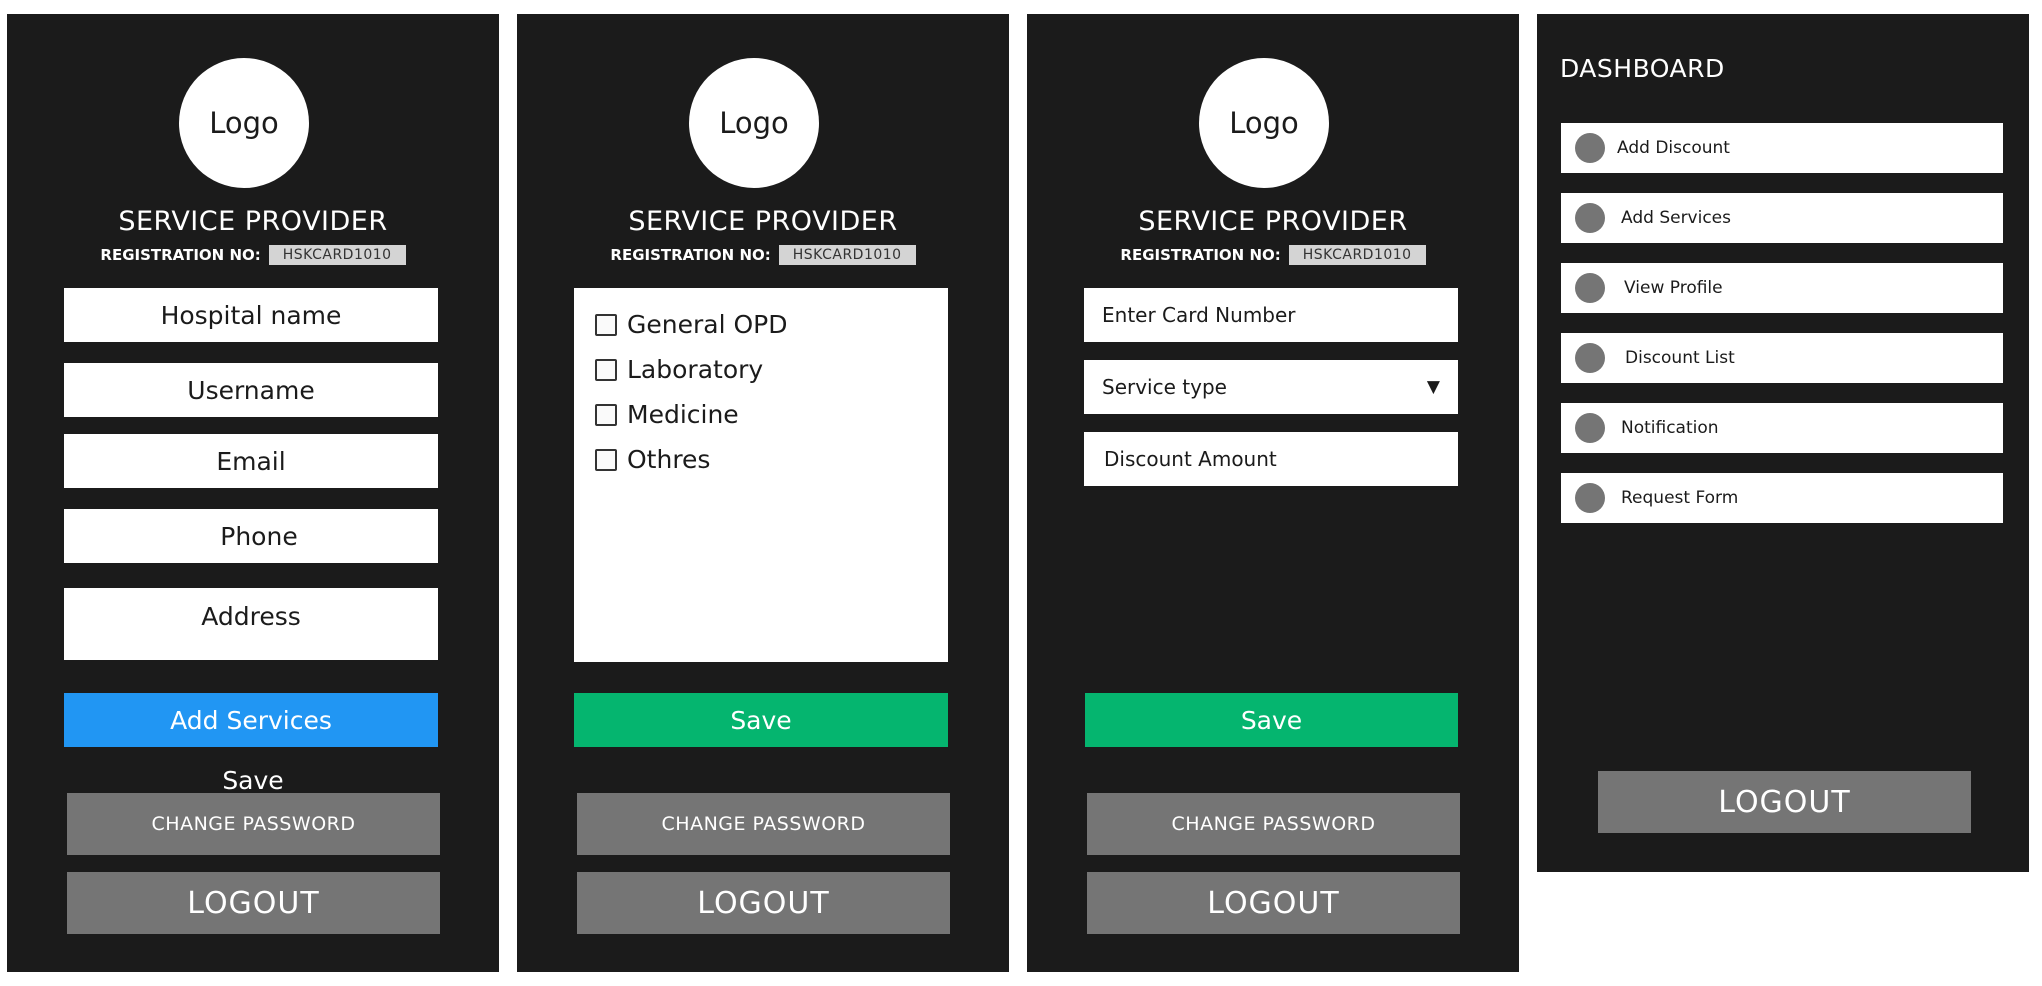  What do you see at coordinates (251, 461) in the screenshot?
I see `email-field: Email` at bounding box center [251, 461].